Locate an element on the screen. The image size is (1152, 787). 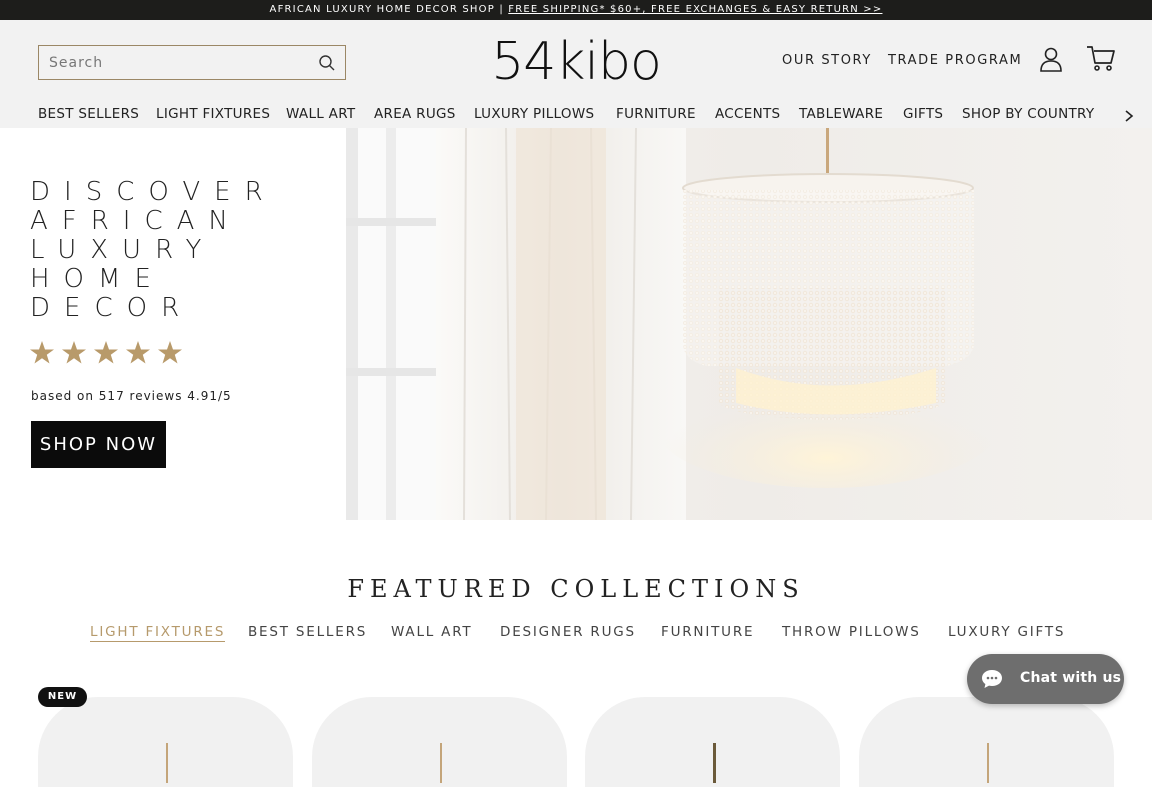
tab-designer-rugs: DESIGNER RUGS is located at coordinates (568, 632).